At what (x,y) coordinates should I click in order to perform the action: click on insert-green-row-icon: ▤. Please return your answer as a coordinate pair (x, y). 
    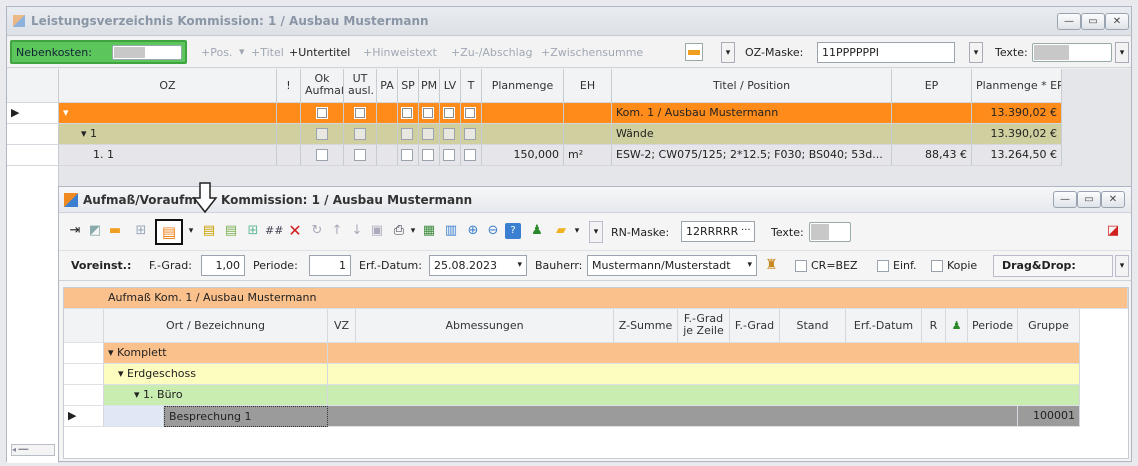
    Looking at the image, I should click on (231, 231).